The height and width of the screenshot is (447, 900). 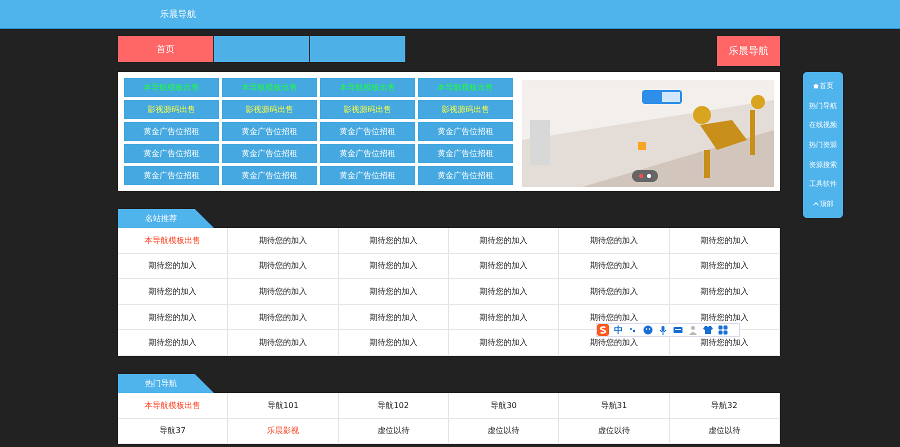 I want to click on home-icon, so click(x=815, y=85).